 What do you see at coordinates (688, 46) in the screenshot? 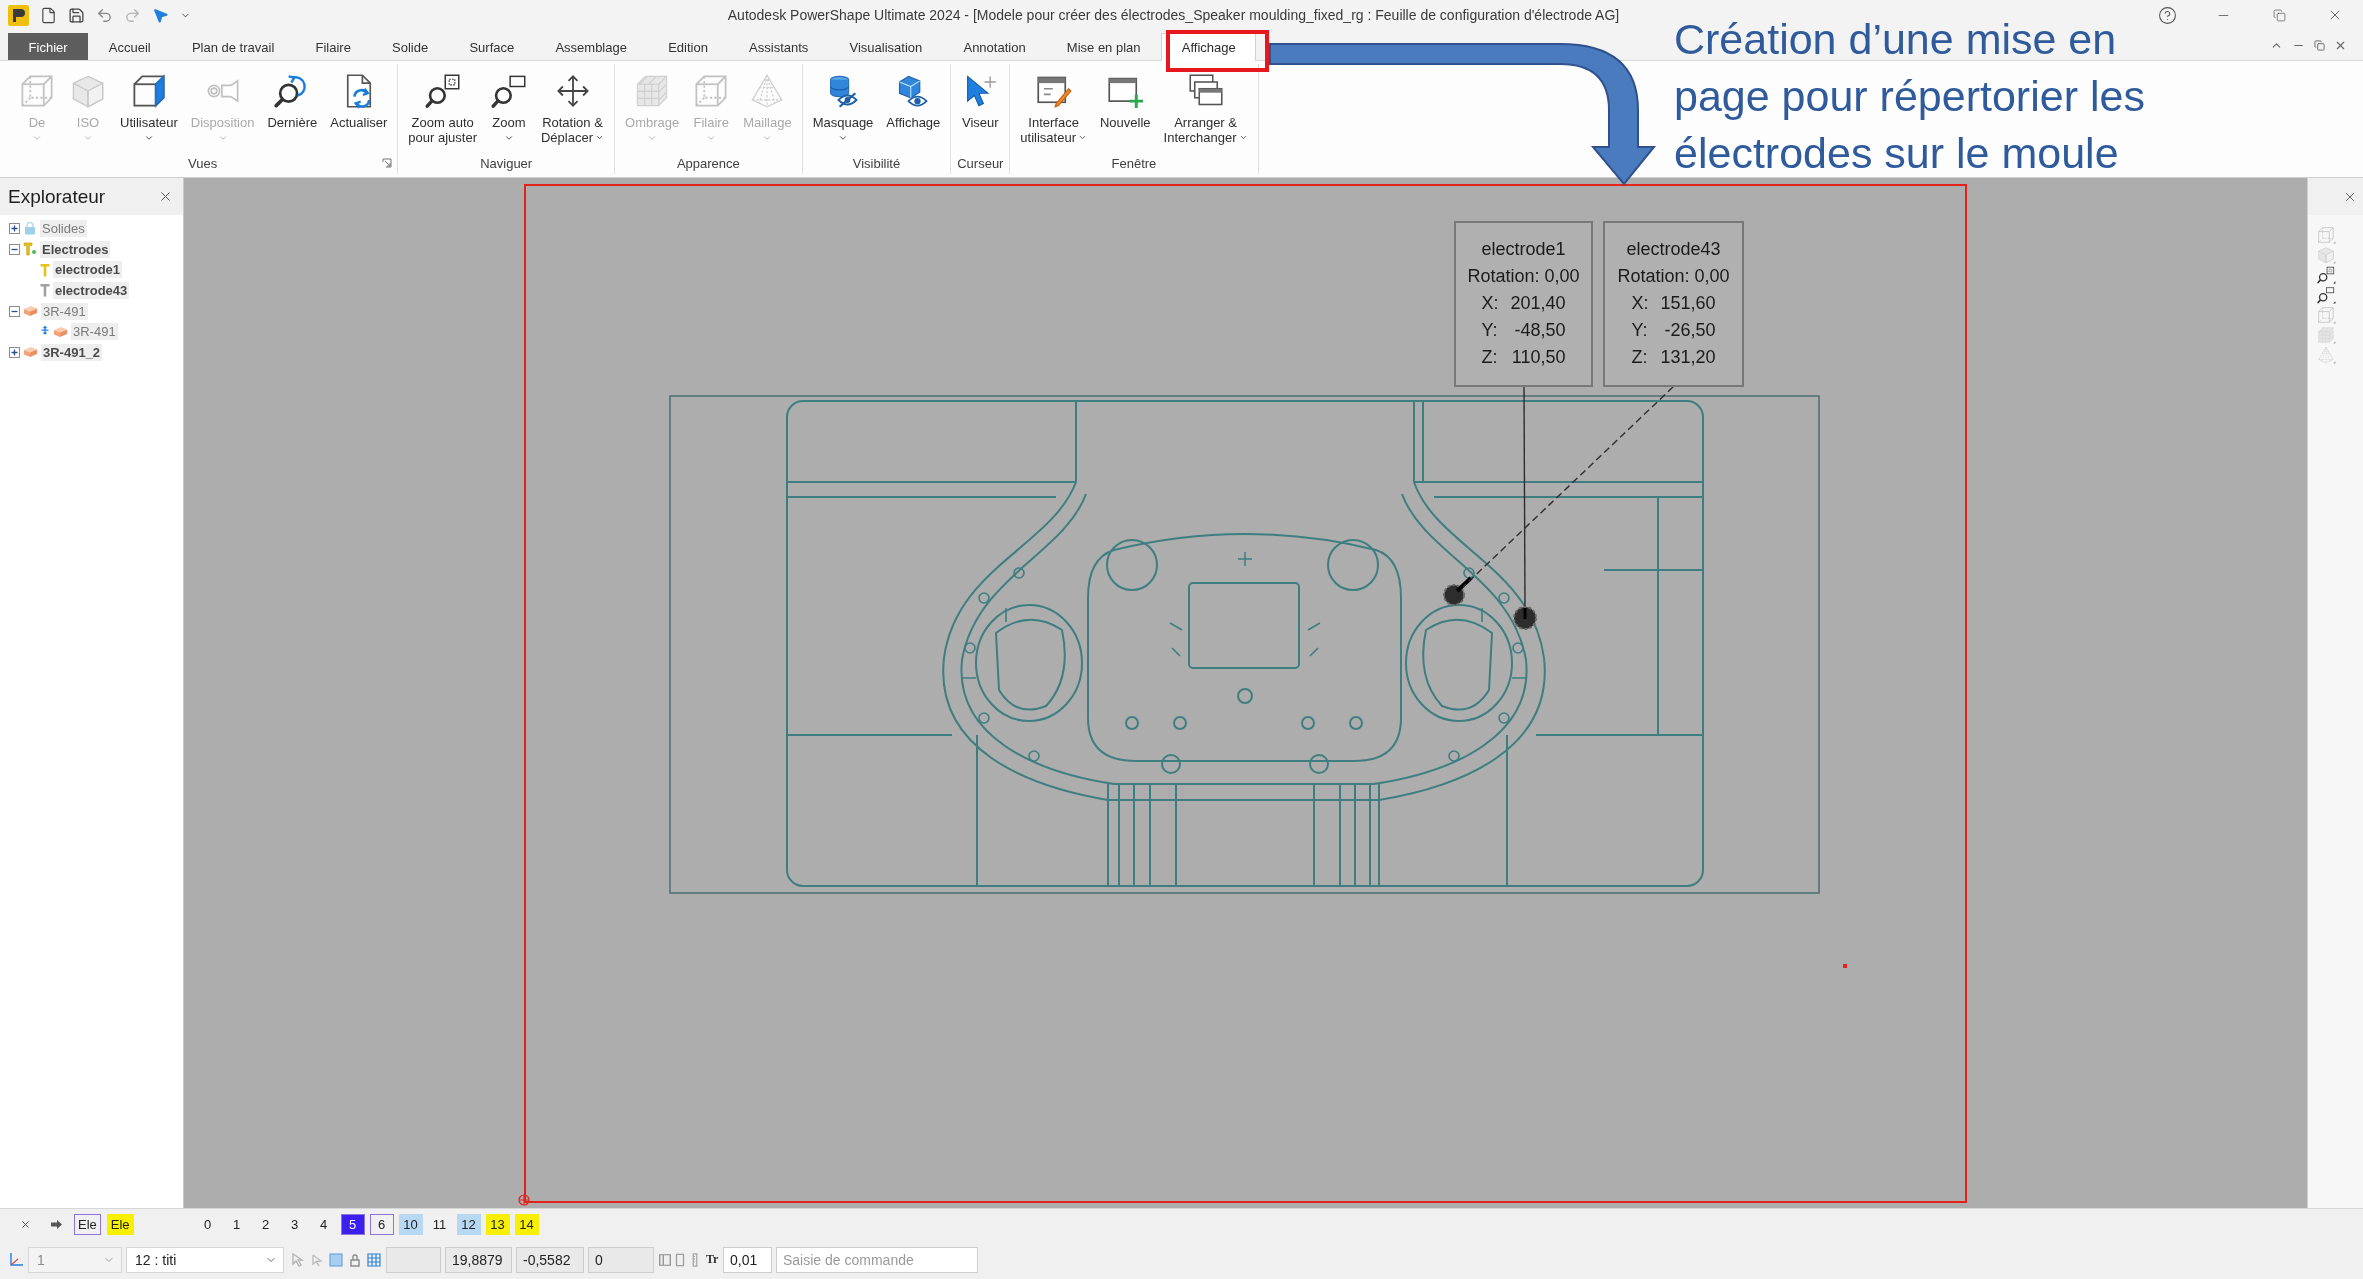
I see `ribbon-tab: Edition` at bounding box center [688, 46].